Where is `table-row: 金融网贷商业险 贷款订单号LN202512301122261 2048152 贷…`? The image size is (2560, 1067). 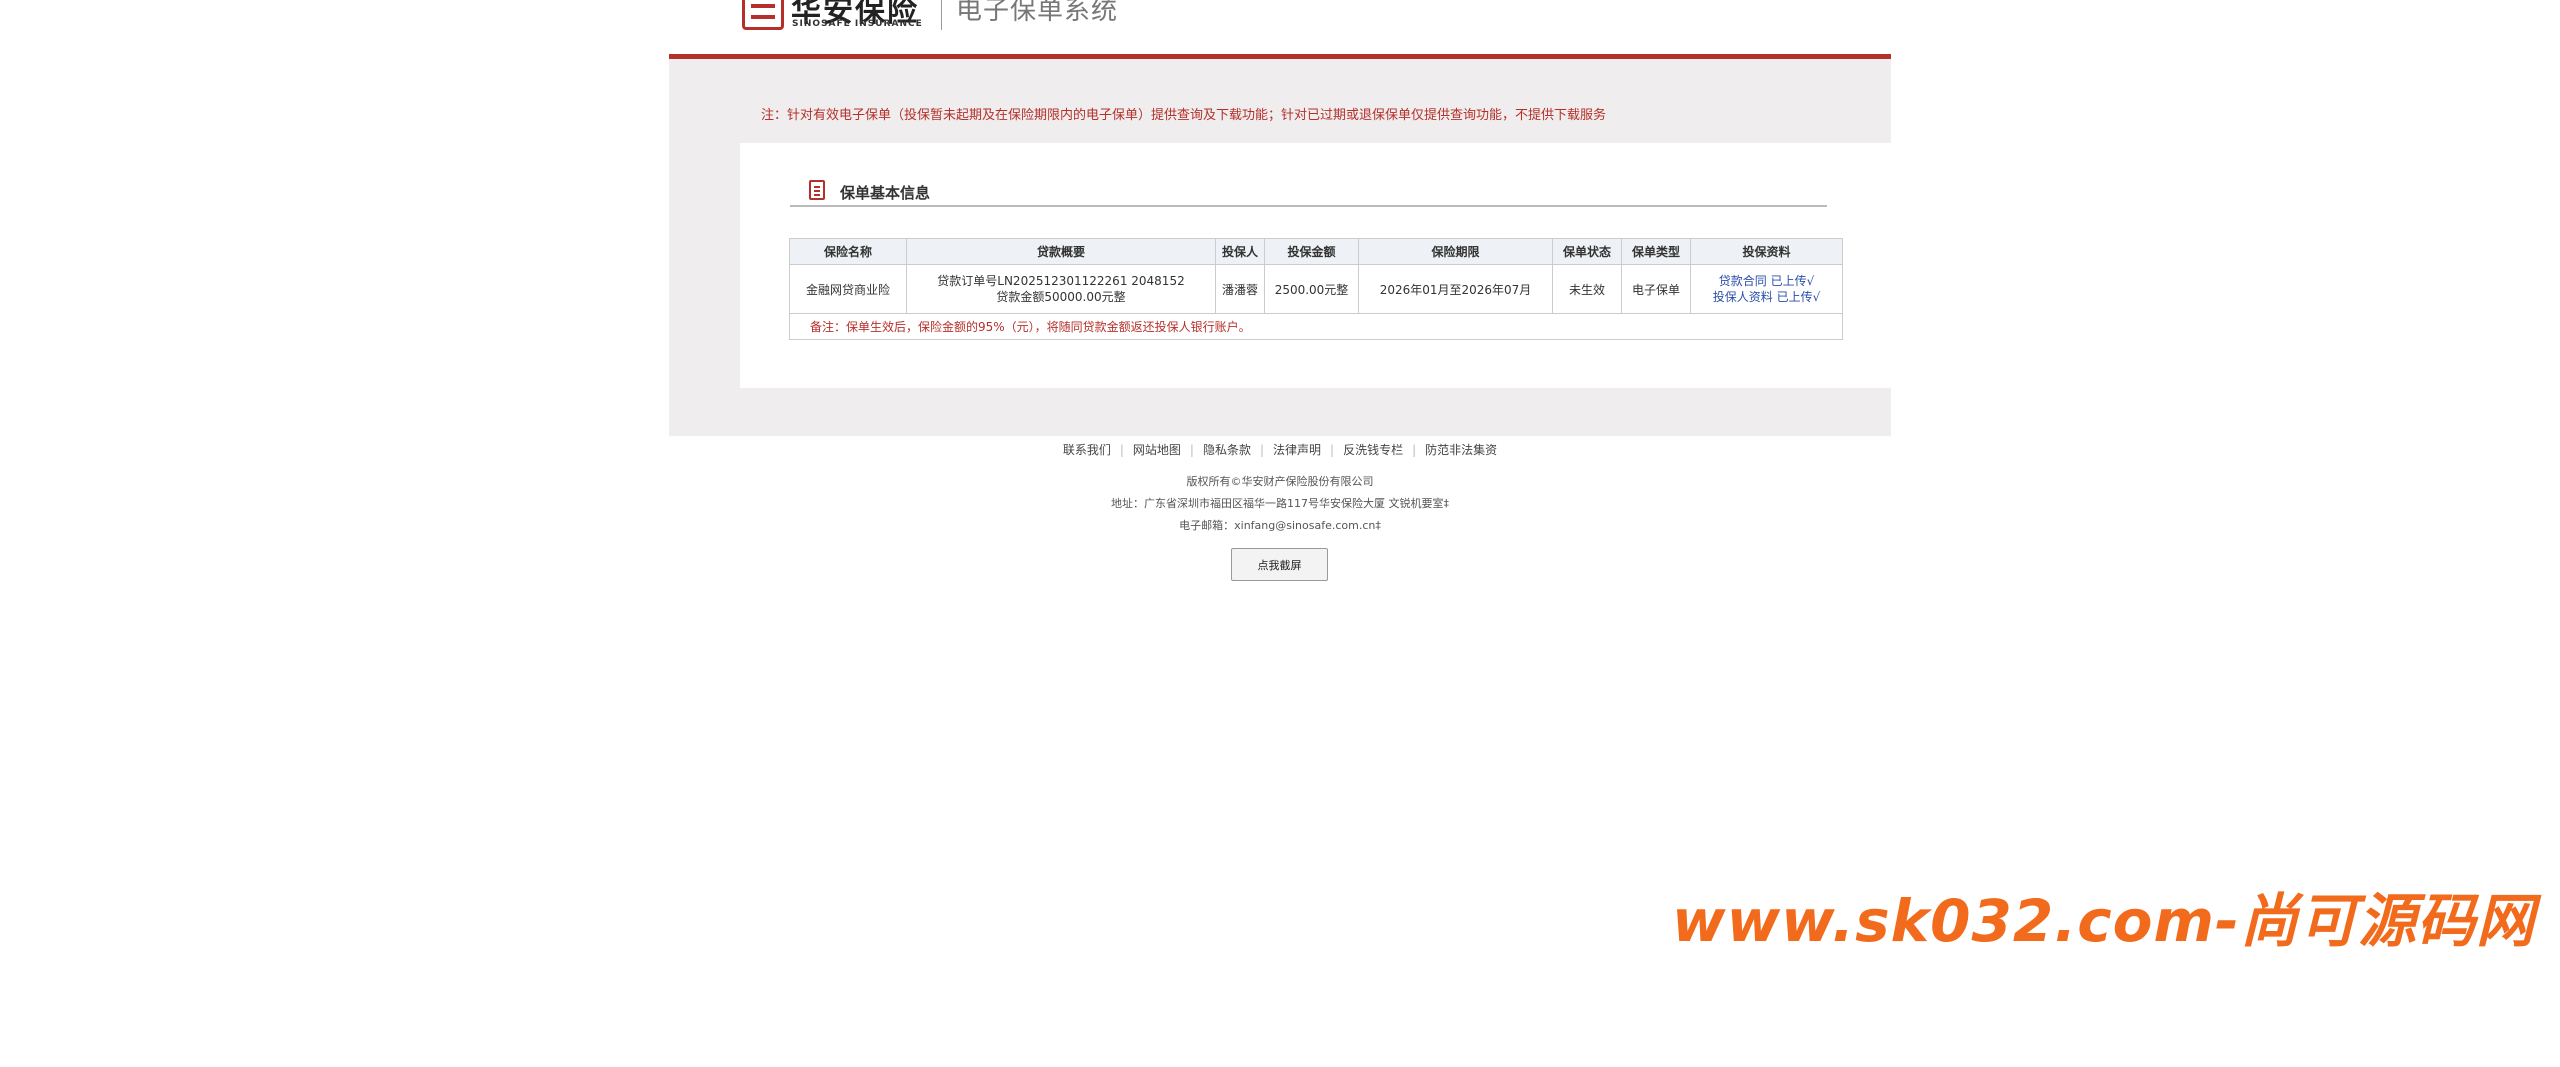
table-row: 金融网贷商业险 贷款订单号LN202512301122261 2048152 贷… is located at coordinates (1316, 289).